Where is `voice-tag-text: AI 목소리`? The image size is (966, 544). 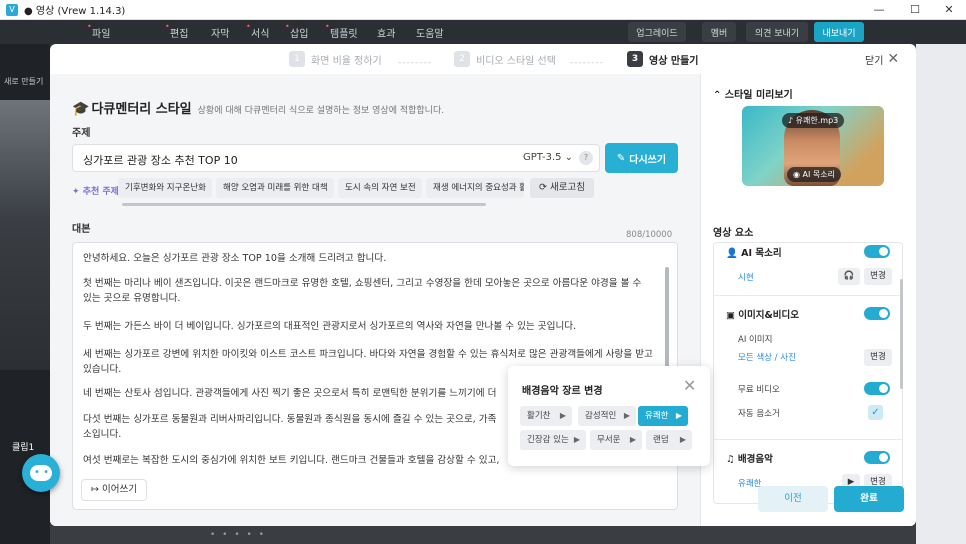
voice-tag-text: AI 목소리 is located at coordinates (818, 174).